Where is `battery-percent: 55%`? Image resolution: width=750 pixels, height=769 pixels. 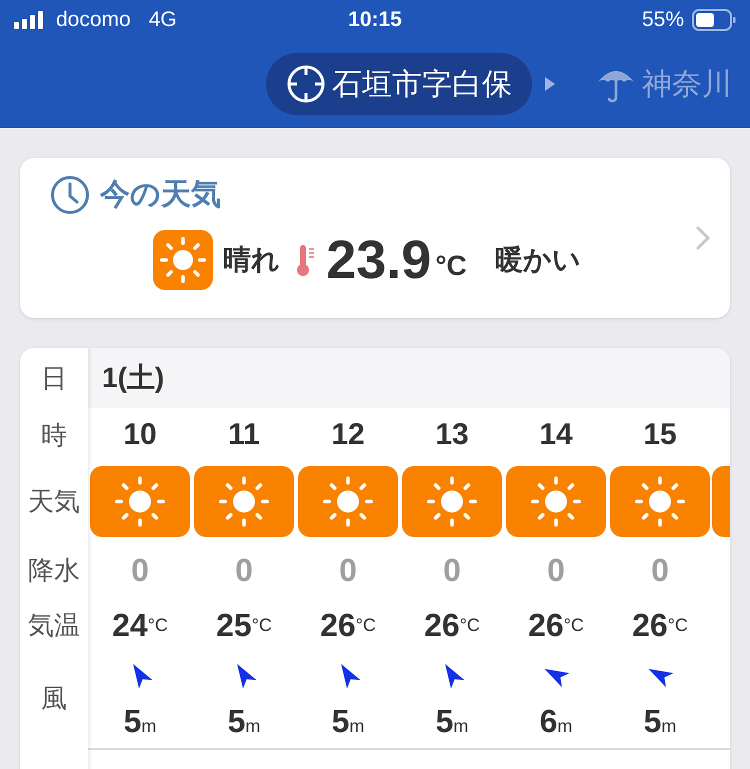 battery-percent: 55% is located at coordinates (663, 20).